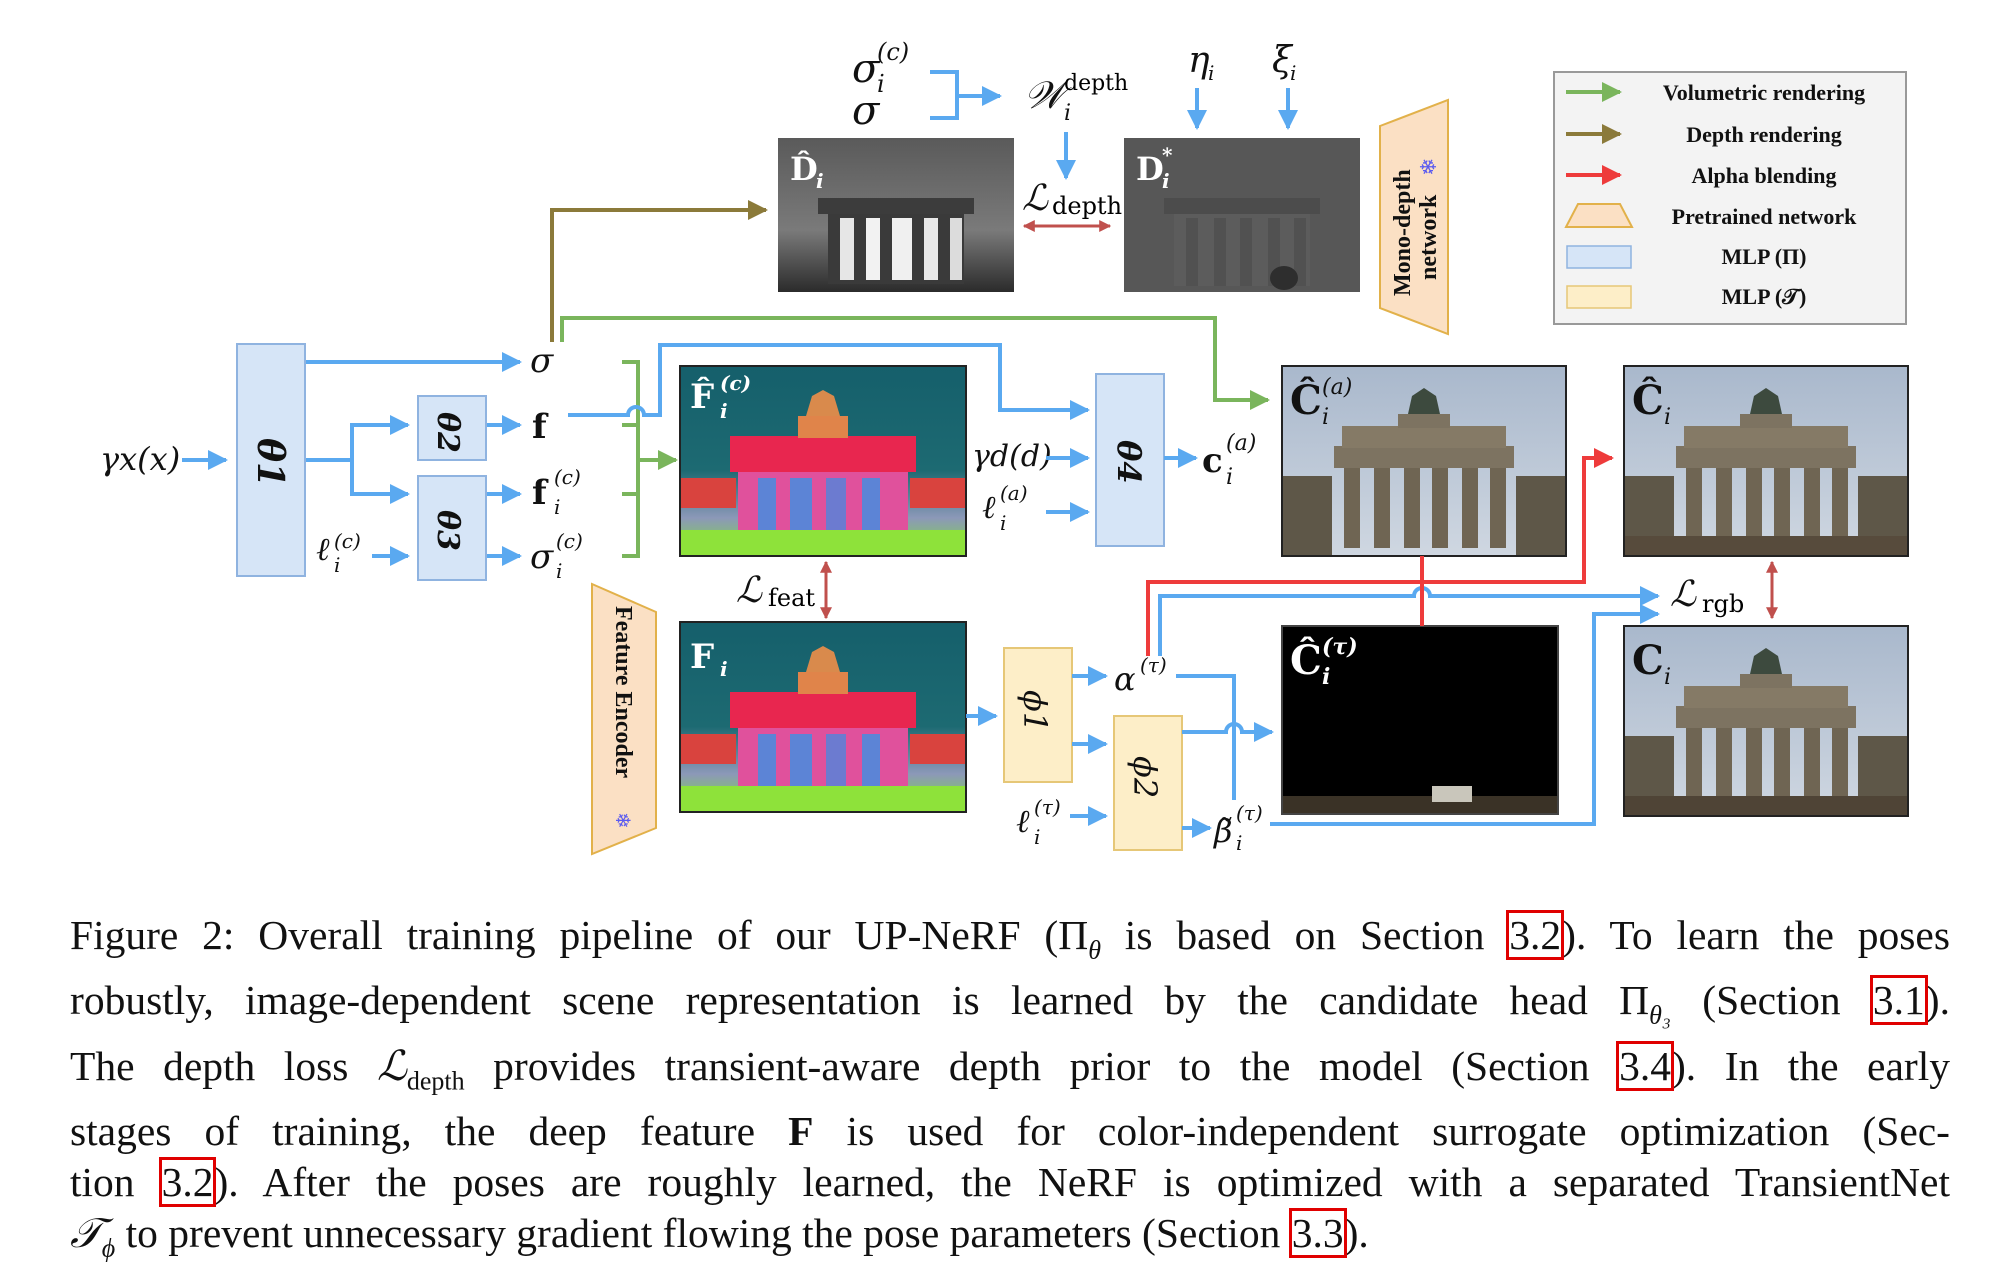  I want to click on c-a-out: c, so click(1212, 461).